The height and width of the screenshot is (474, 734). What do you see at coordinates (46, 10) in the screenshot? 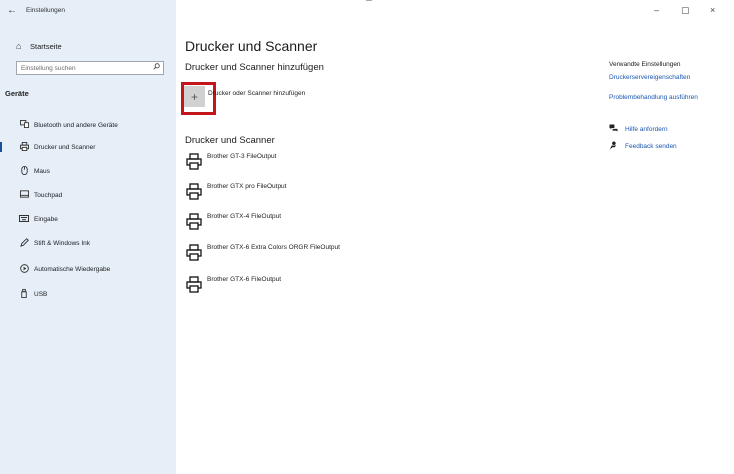
I see `app-title: Einstellungen` at bounding box center [46, 10].